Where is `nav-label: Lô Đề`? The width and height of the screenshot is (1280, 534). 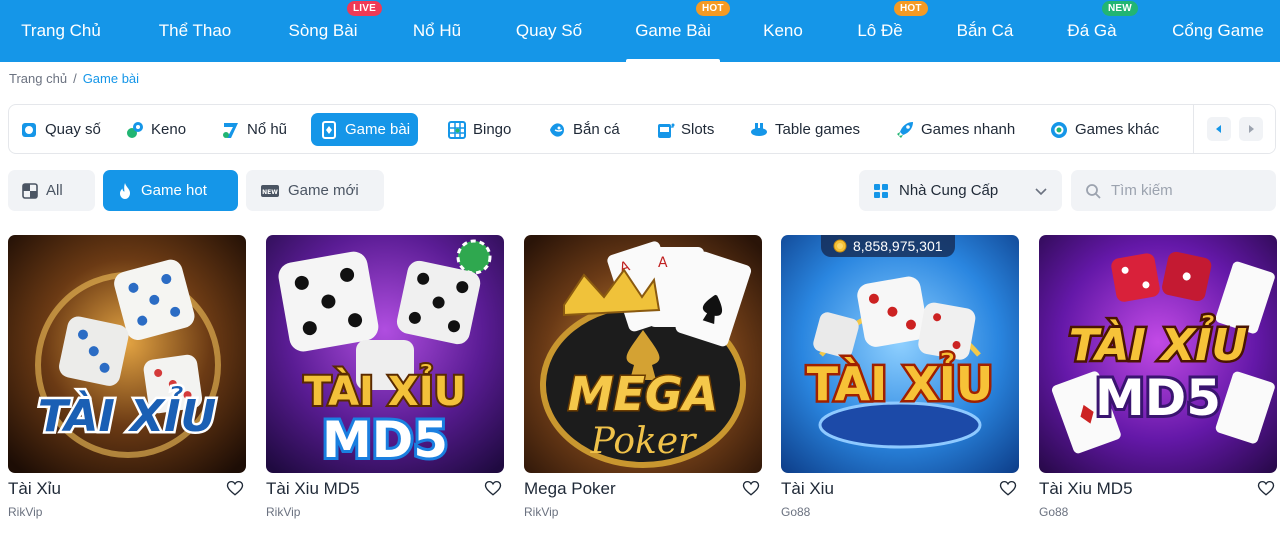
nav-label: Lô Đề is located at coordinates (880, 30).